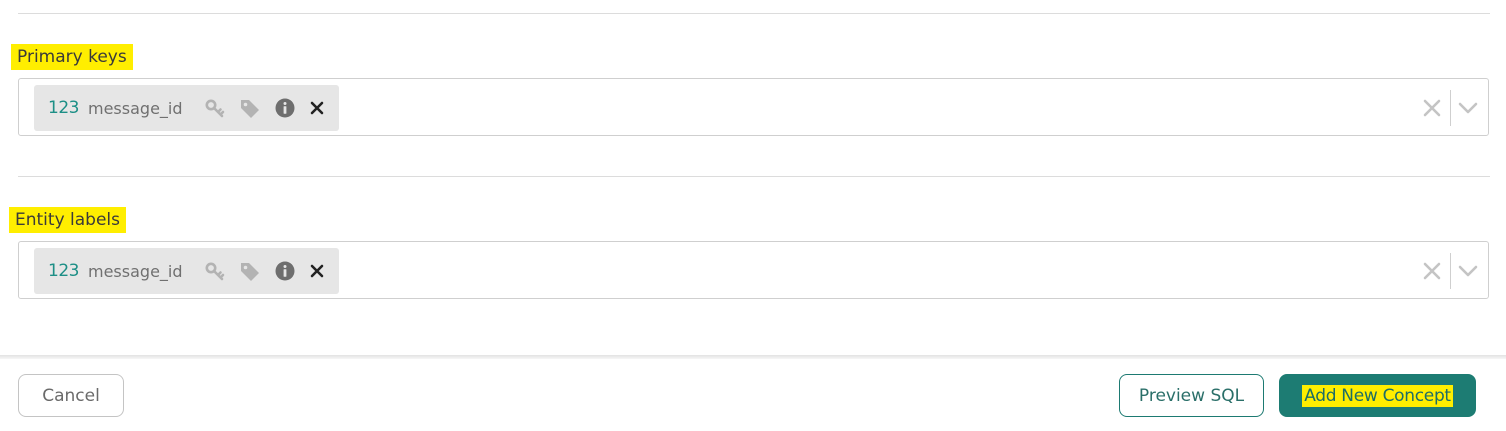 The height and width of the screenshot is (431, 1506). What do you see at coordinates (1191, 395) in the screenshot?
I see `preview-sql-button: Preview SQL` at bounding box center [1191, 395].